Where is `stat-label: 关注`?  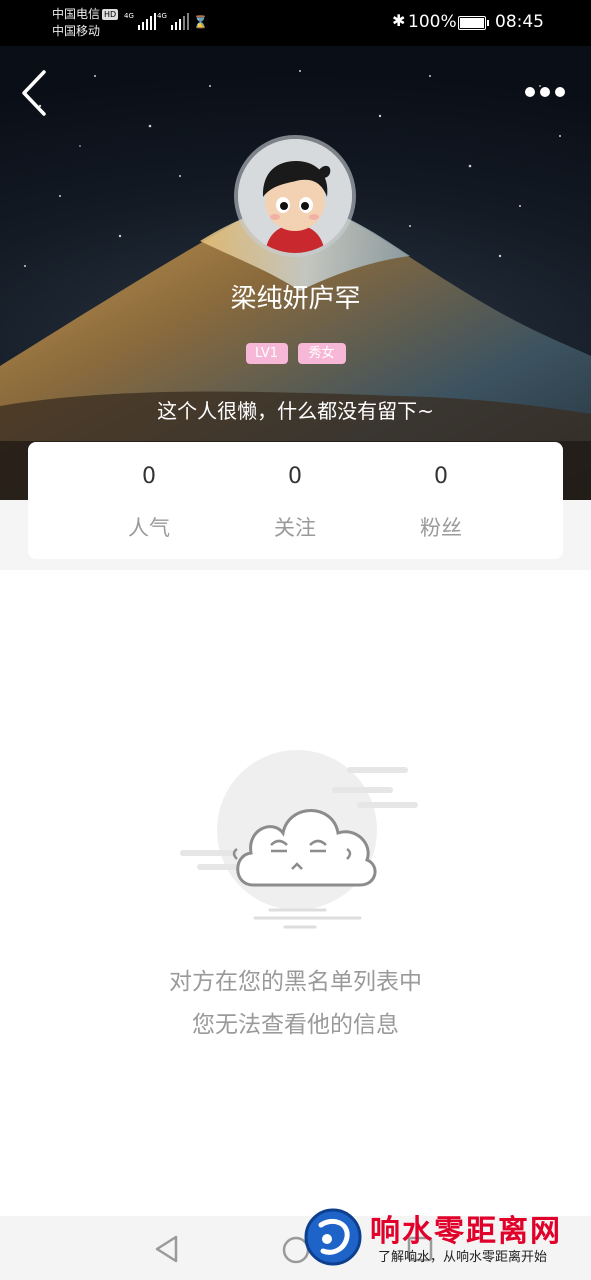
stat-label: 关注 is located at coordinates (295, 528).